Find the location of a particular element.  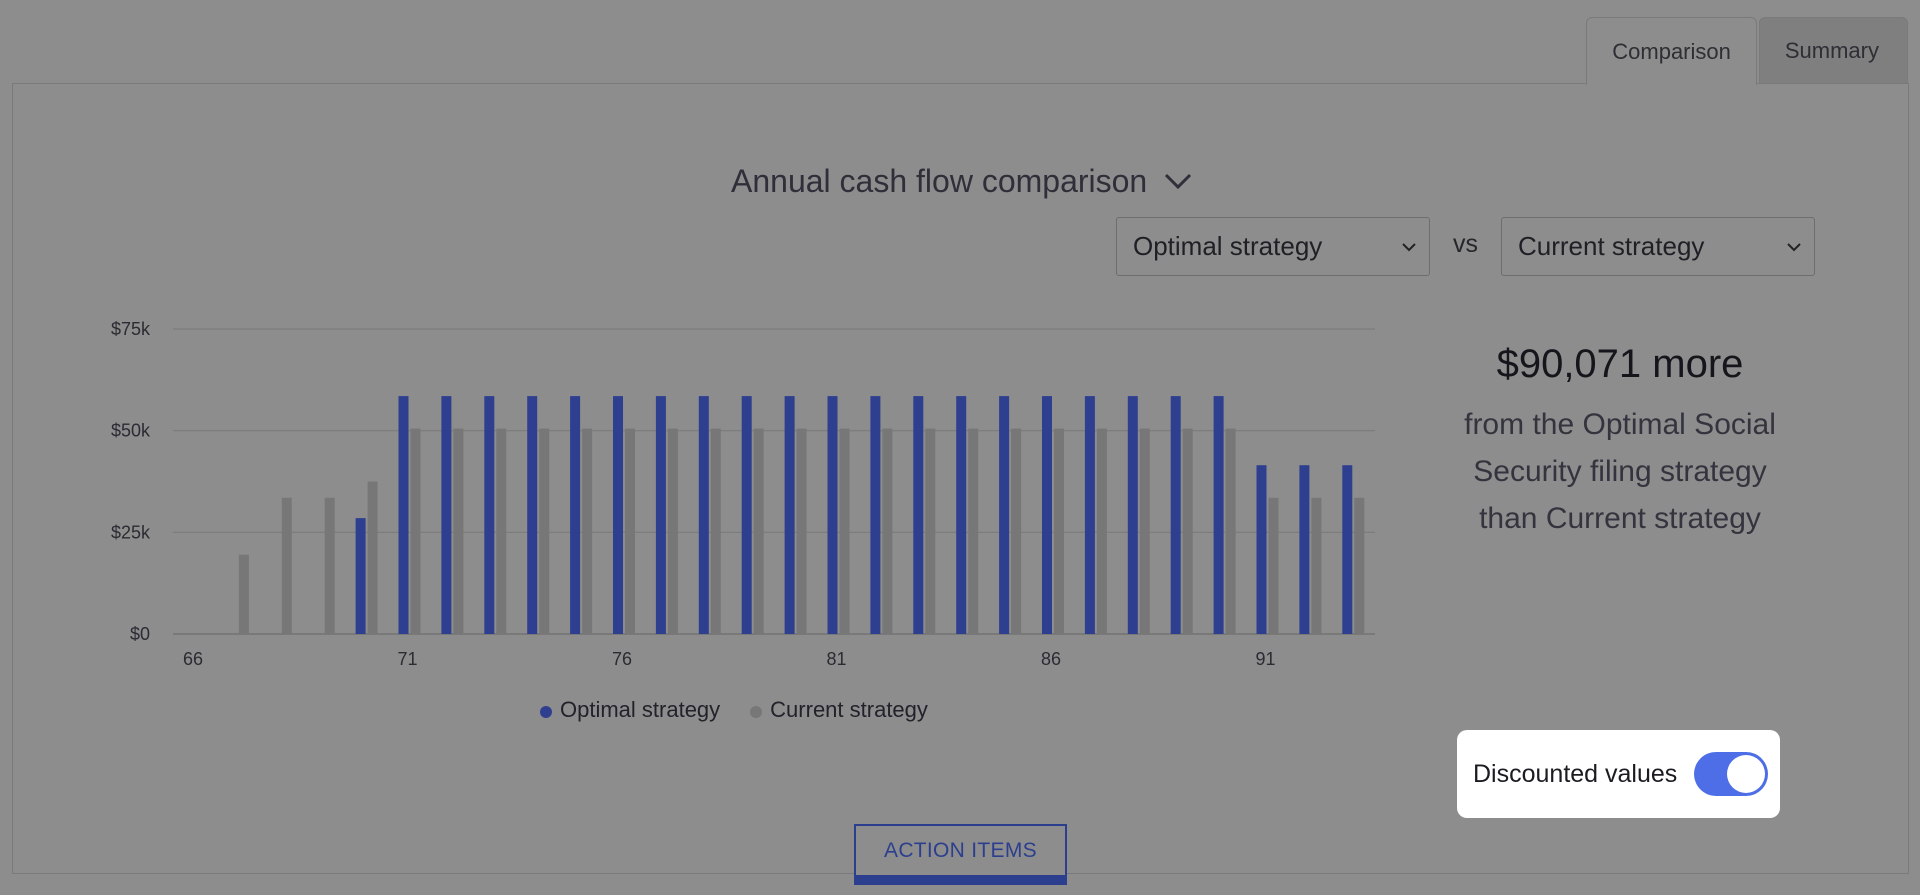

savings-line-3: than Current strategy is located at coordinates (1620, 518).